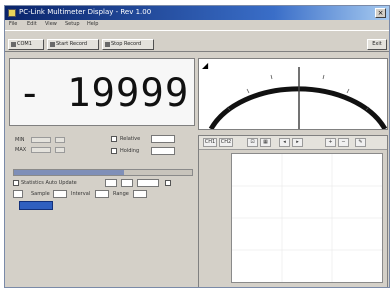  I want to click on sample-label: Sample, so click(40, 194).